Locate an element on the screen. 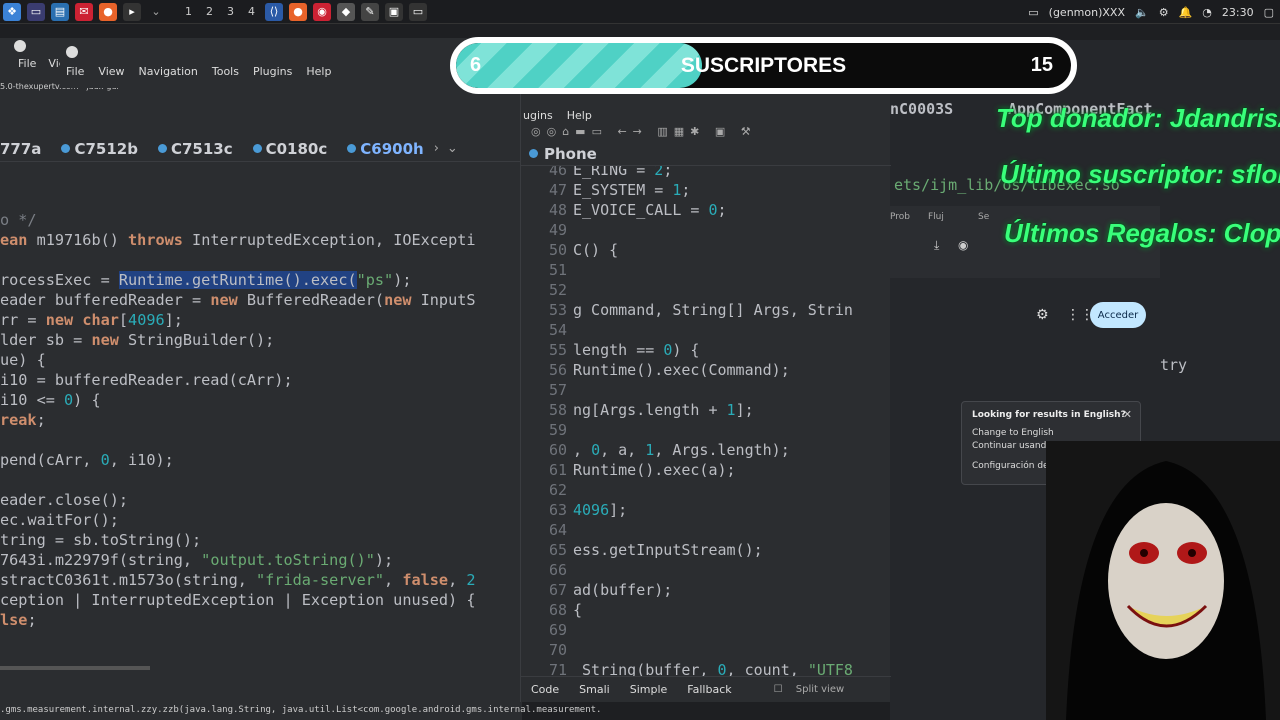 This screenshot has width=1280, height=720. tab-c6900h: C6900h is located at coordinates (385, 149).